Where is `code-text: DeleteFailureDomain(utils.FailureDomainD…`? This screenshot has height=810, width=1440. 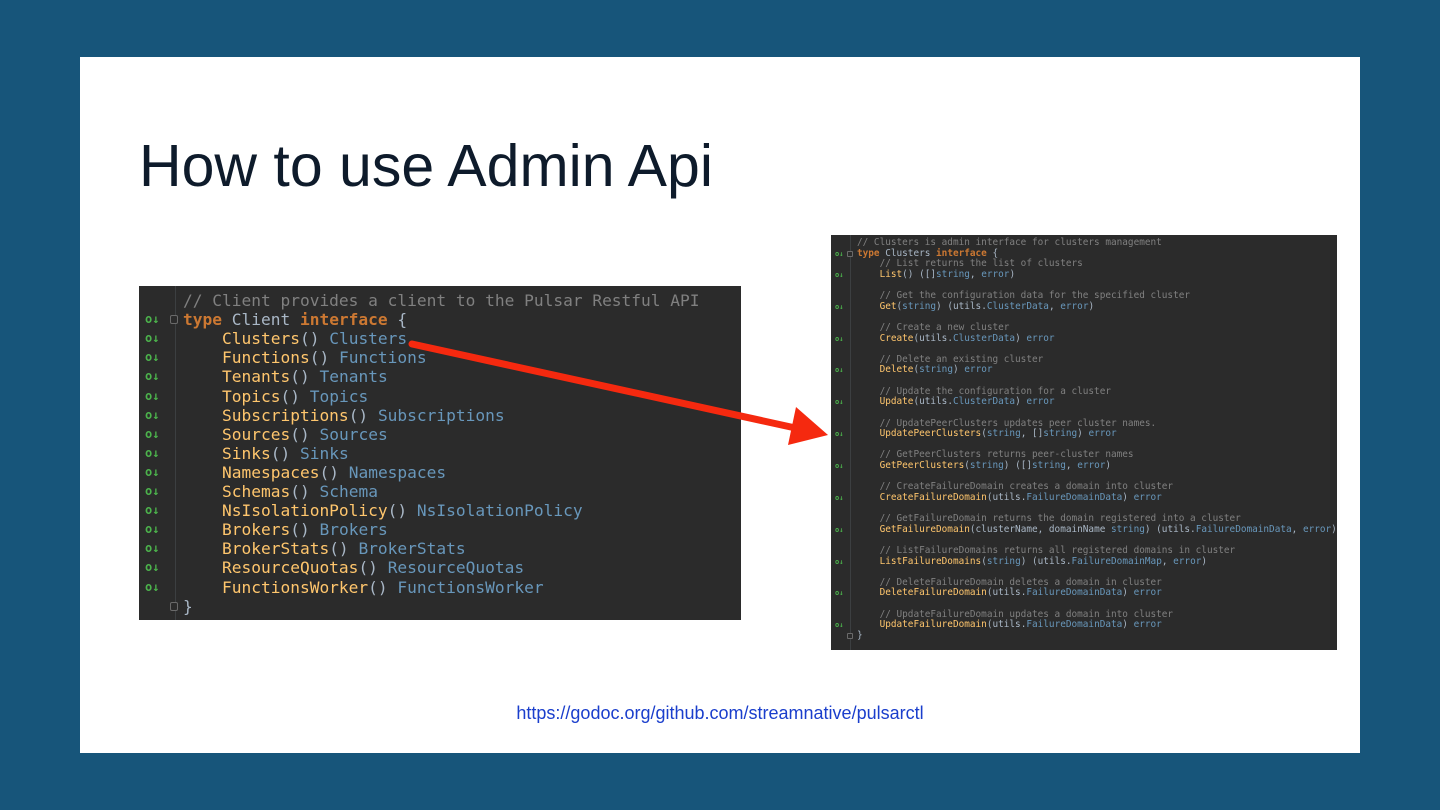 code-text: DeleteFailureDomain(utils.FailureDomainD… is located at coordinates (1009, 593).